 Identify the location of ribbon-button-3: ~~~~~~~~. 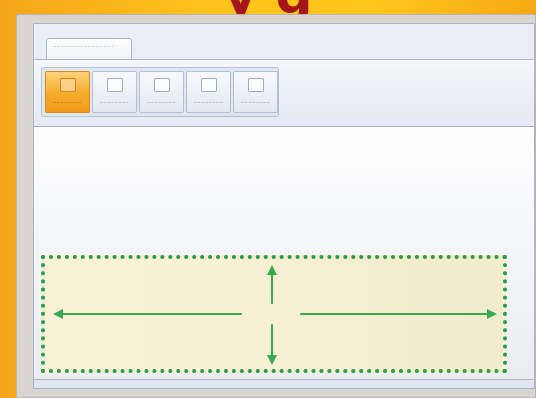
(161, 92).